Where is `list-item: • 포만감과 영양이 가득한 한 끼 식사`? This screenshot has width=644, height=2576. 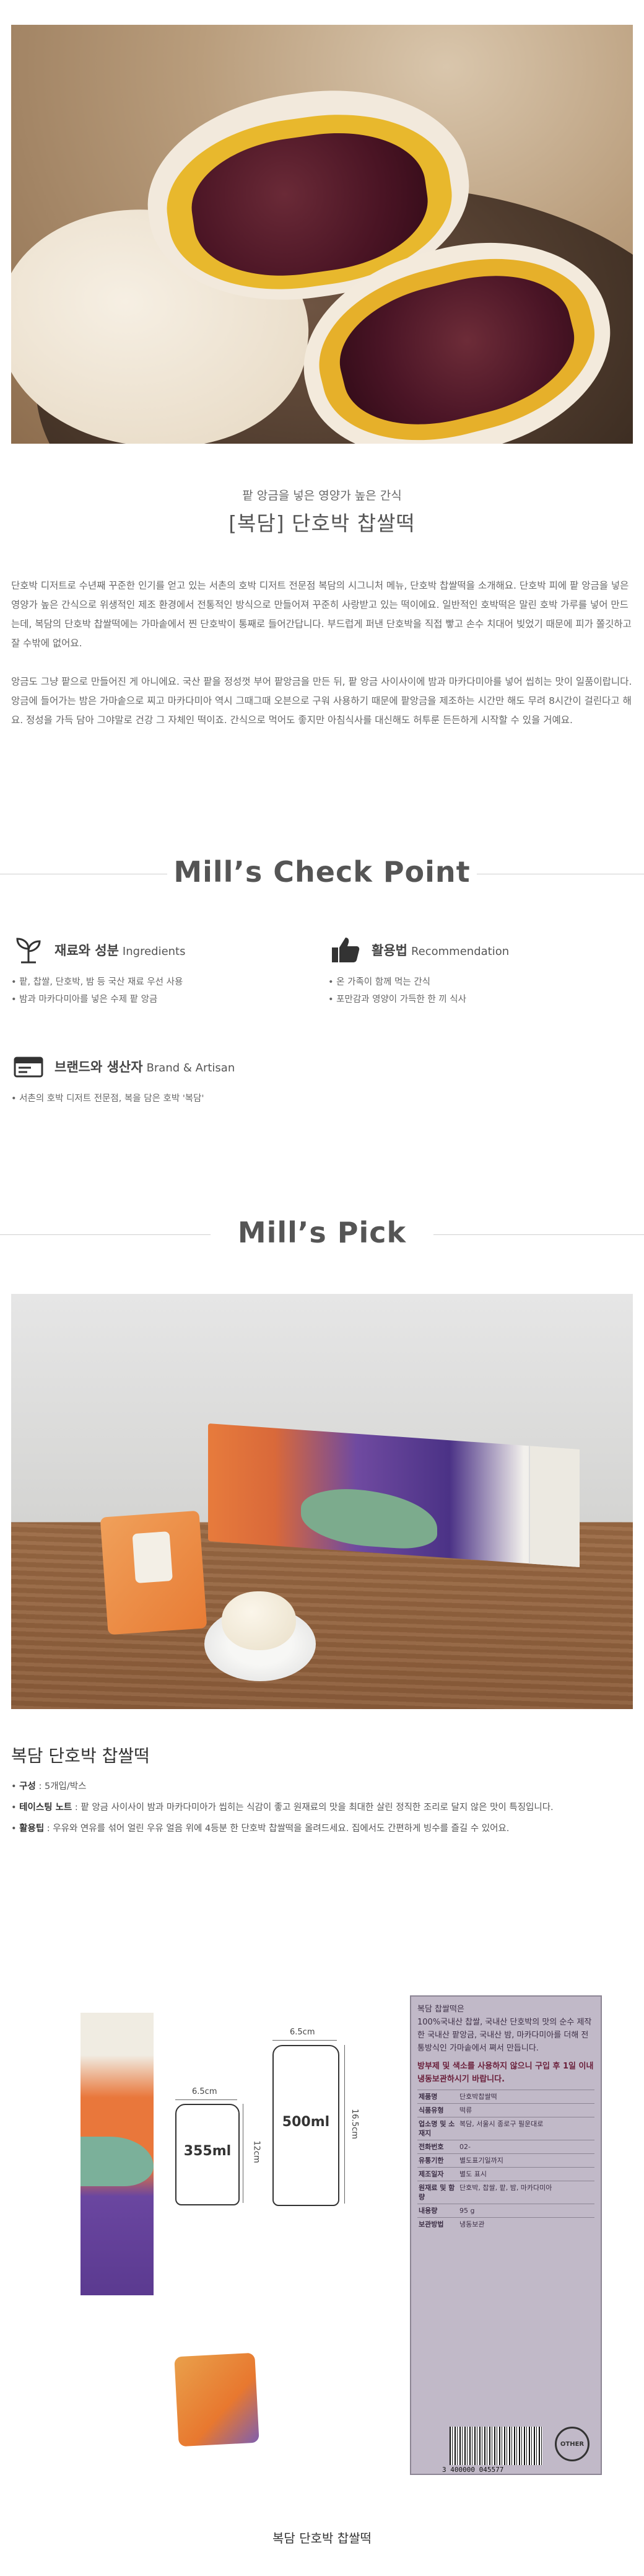
list-item: • 포만감과 영양이 가득한 한 끼 식사 is located at coordinates (397, 999).